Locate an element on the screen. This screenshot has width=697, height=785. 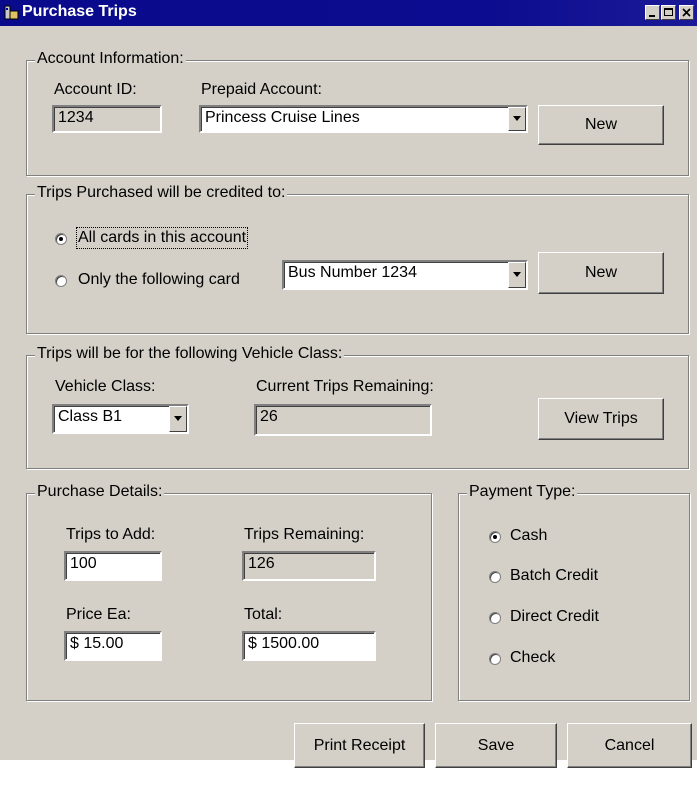
print-receipt-button: Print Receipt is located at coordinates (359, 745).